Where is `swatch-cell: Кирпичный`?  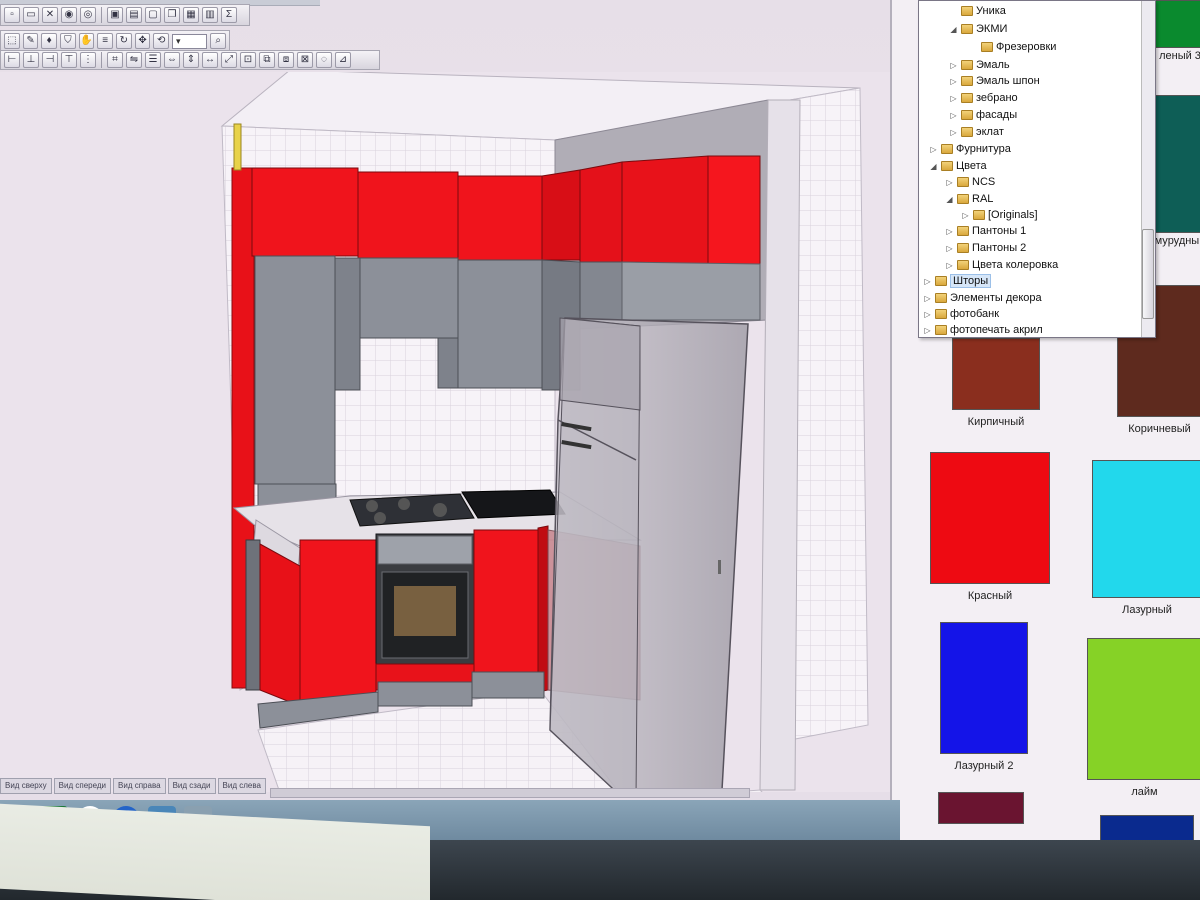 swatch-cell: Кирпичный is located at coordinates (996, 383).